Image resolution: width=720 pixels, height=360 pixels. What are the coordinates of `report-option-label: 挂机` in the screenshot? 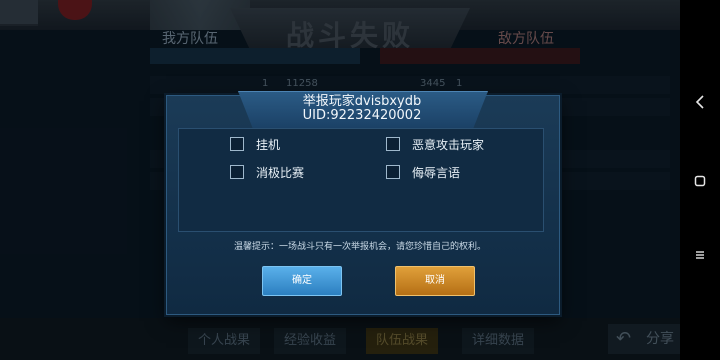 It's located at (268, 145).